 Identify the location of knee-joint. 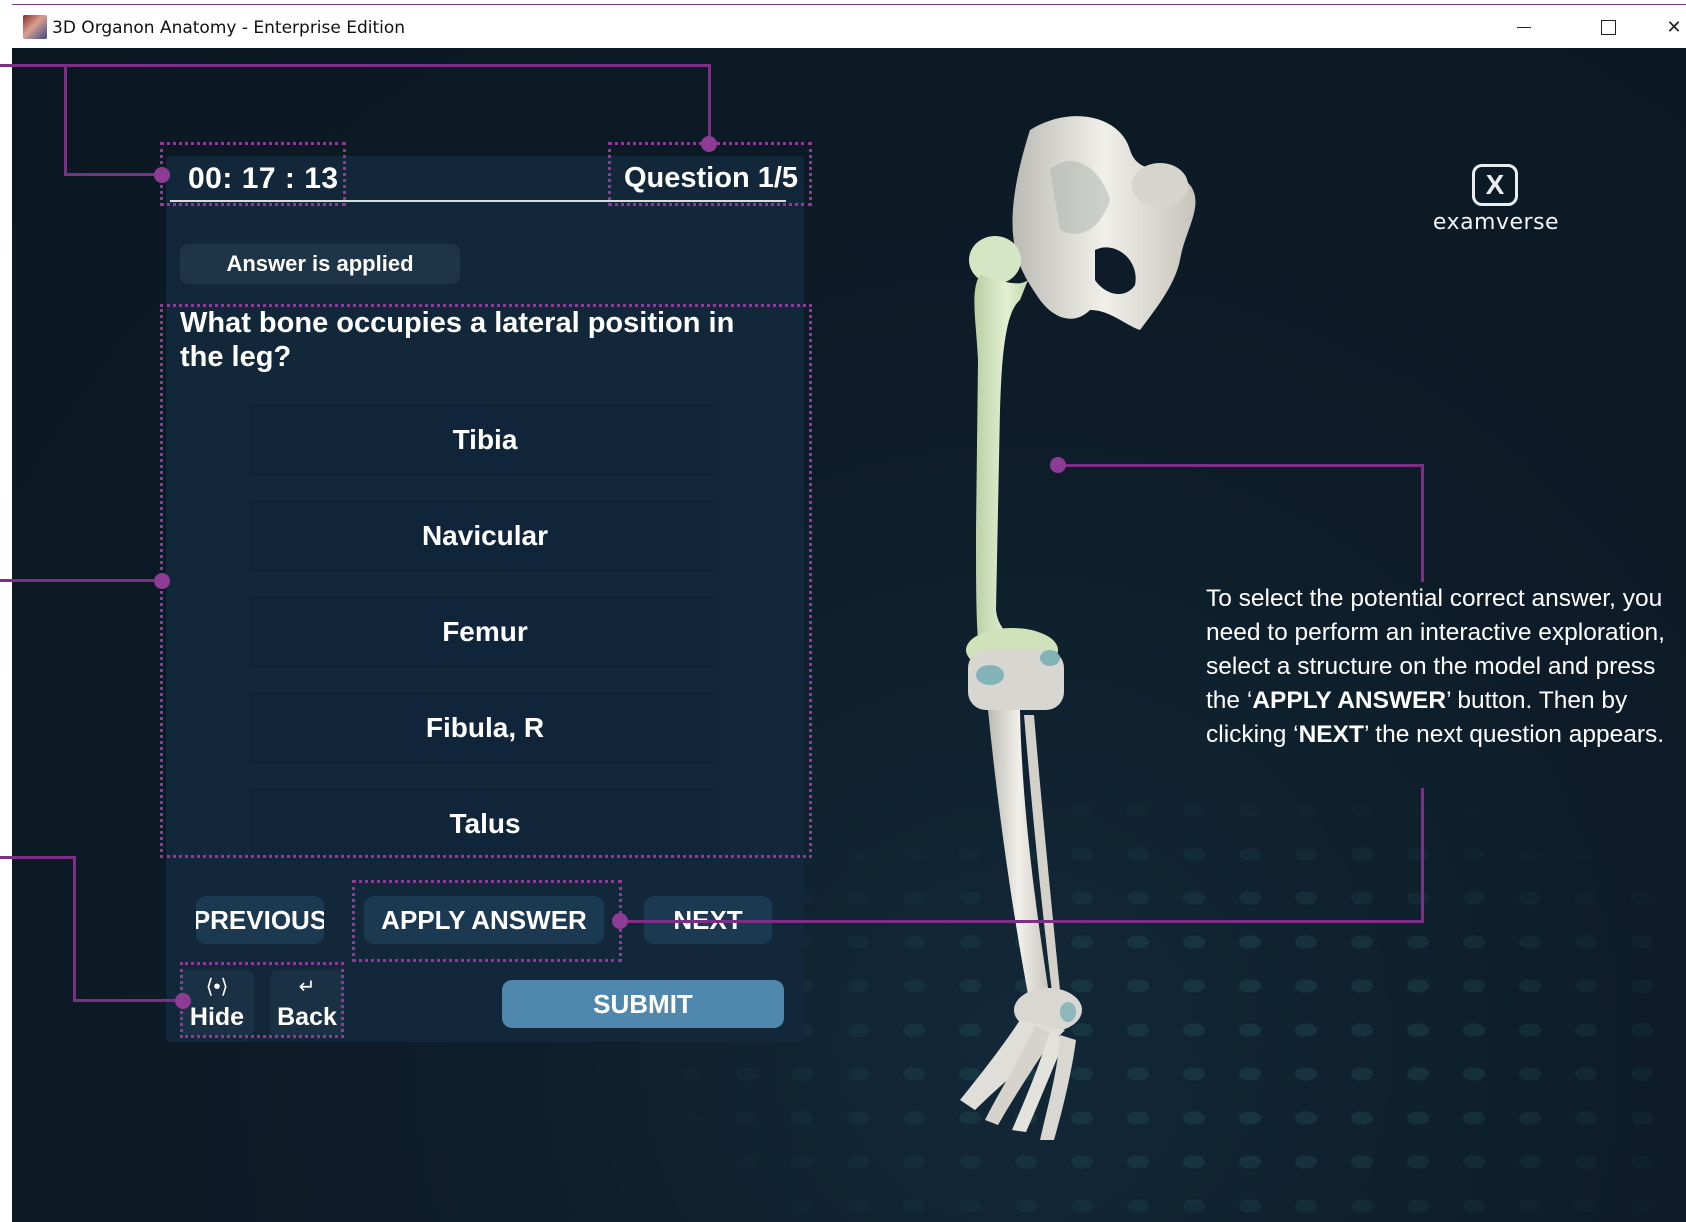
(1016, 680).